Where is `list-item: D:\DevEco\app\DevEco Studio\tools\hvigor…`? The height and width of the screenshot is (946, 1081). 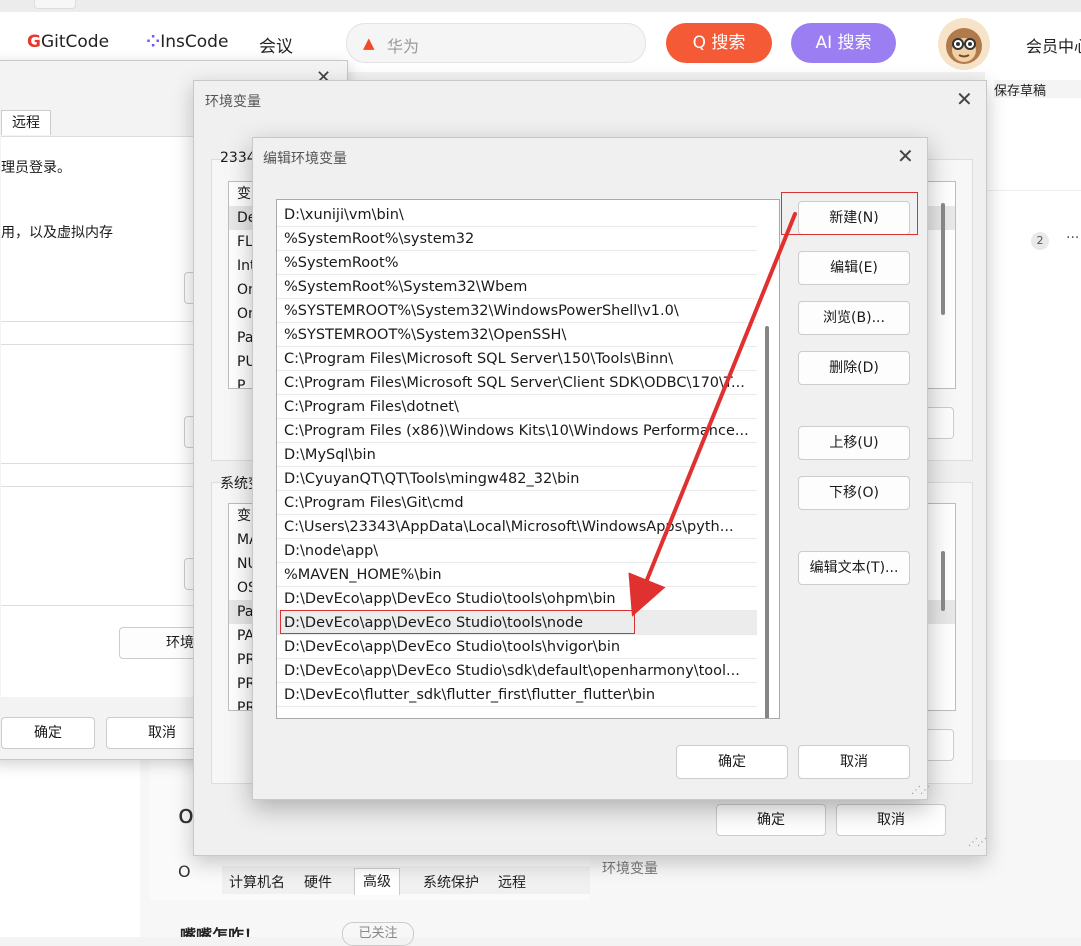 list-item: D:\DevEco\app\DevEco Studio\tools\hvigor… is located at coordinates (517, 647).